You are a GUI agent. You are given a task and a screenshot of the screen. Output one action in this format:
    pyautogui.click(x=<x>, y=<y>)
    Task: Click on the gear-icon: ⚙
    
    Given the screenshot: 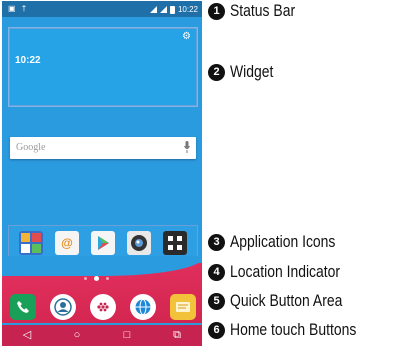 What is the action you would take?
    pyautogui.click(x=186, y=37)
    